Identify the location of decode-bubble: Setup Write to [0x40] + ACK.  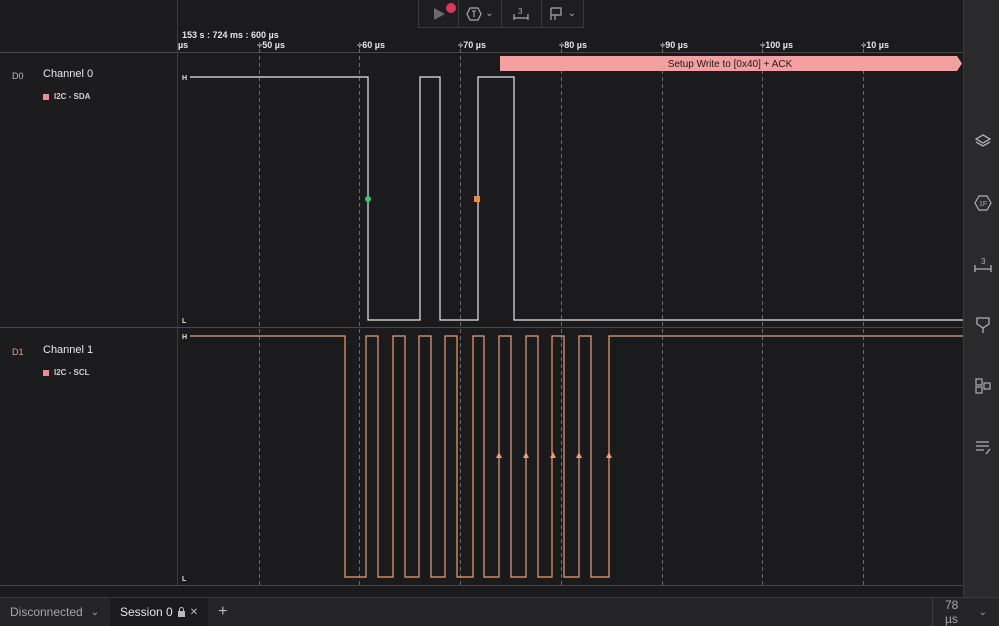
(731, 63).